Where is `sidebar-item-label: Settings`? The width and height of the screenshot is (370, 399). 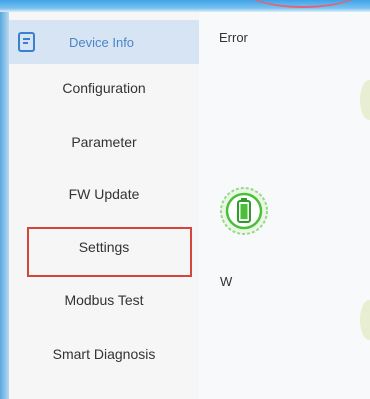 sidebar-item-label: Settings is located at coordinates (104, 247).